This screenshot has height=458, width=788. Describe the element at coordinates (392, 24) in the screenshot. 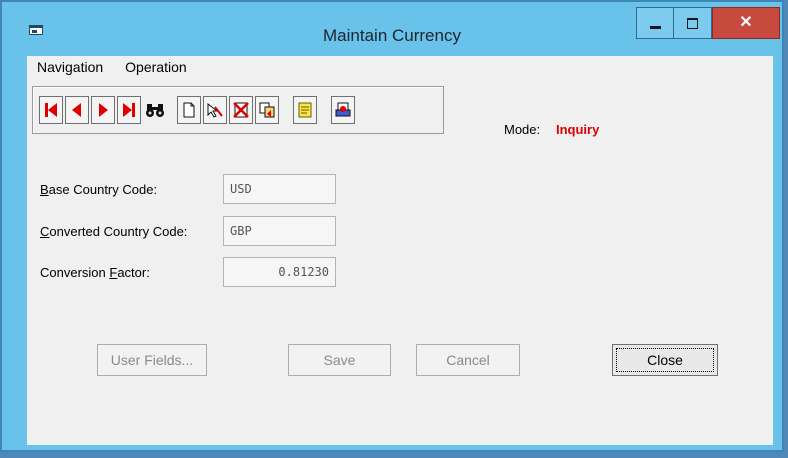

I see `title-bar: Maintain Currency ✕` at that location.